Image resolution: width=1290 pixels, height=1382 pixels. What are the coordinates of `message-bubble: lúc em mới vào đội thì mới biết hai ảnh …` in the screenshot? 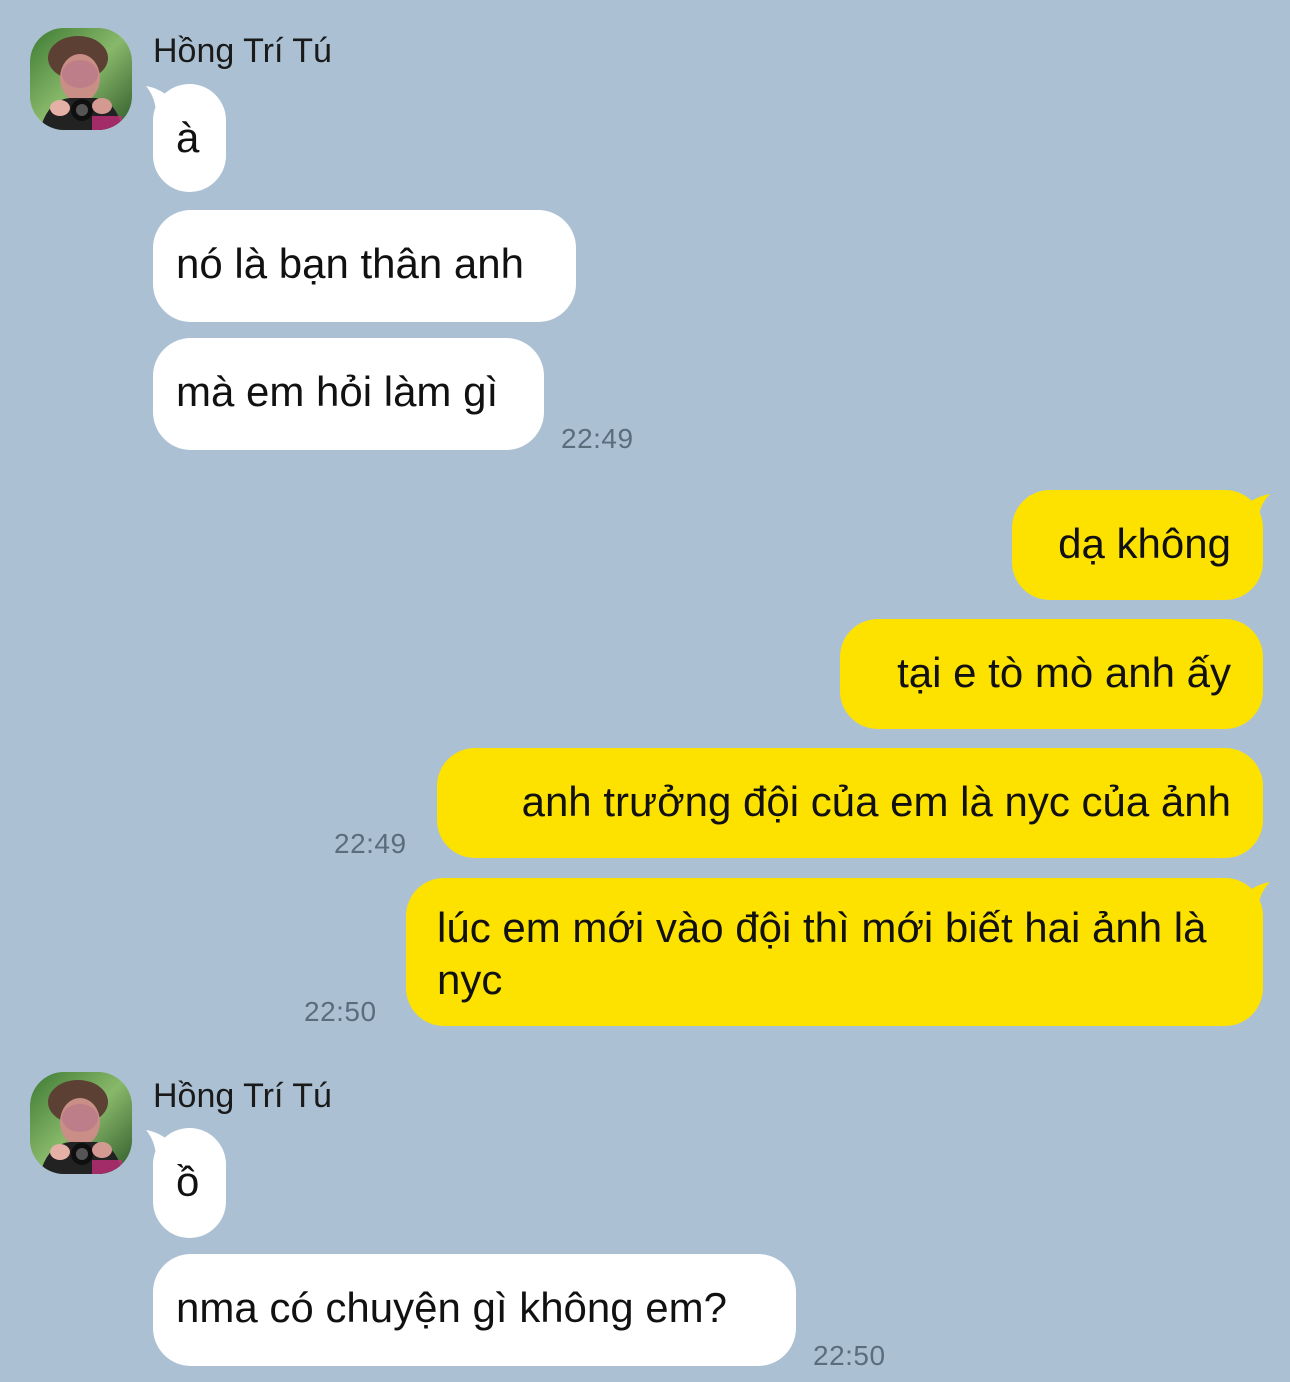 It's located at (834, 952).